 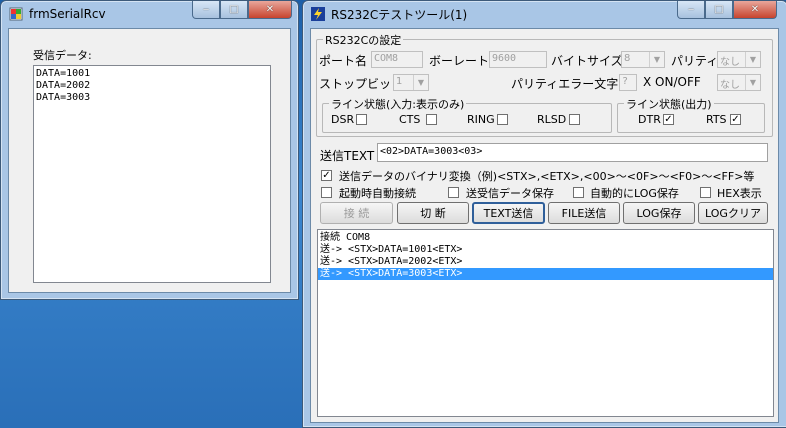 What do you see at coordinates (669, 104) in the screenshot?
I see `line-state-output-legend: ライン状態(出力)` at bounding box center [669, 104].